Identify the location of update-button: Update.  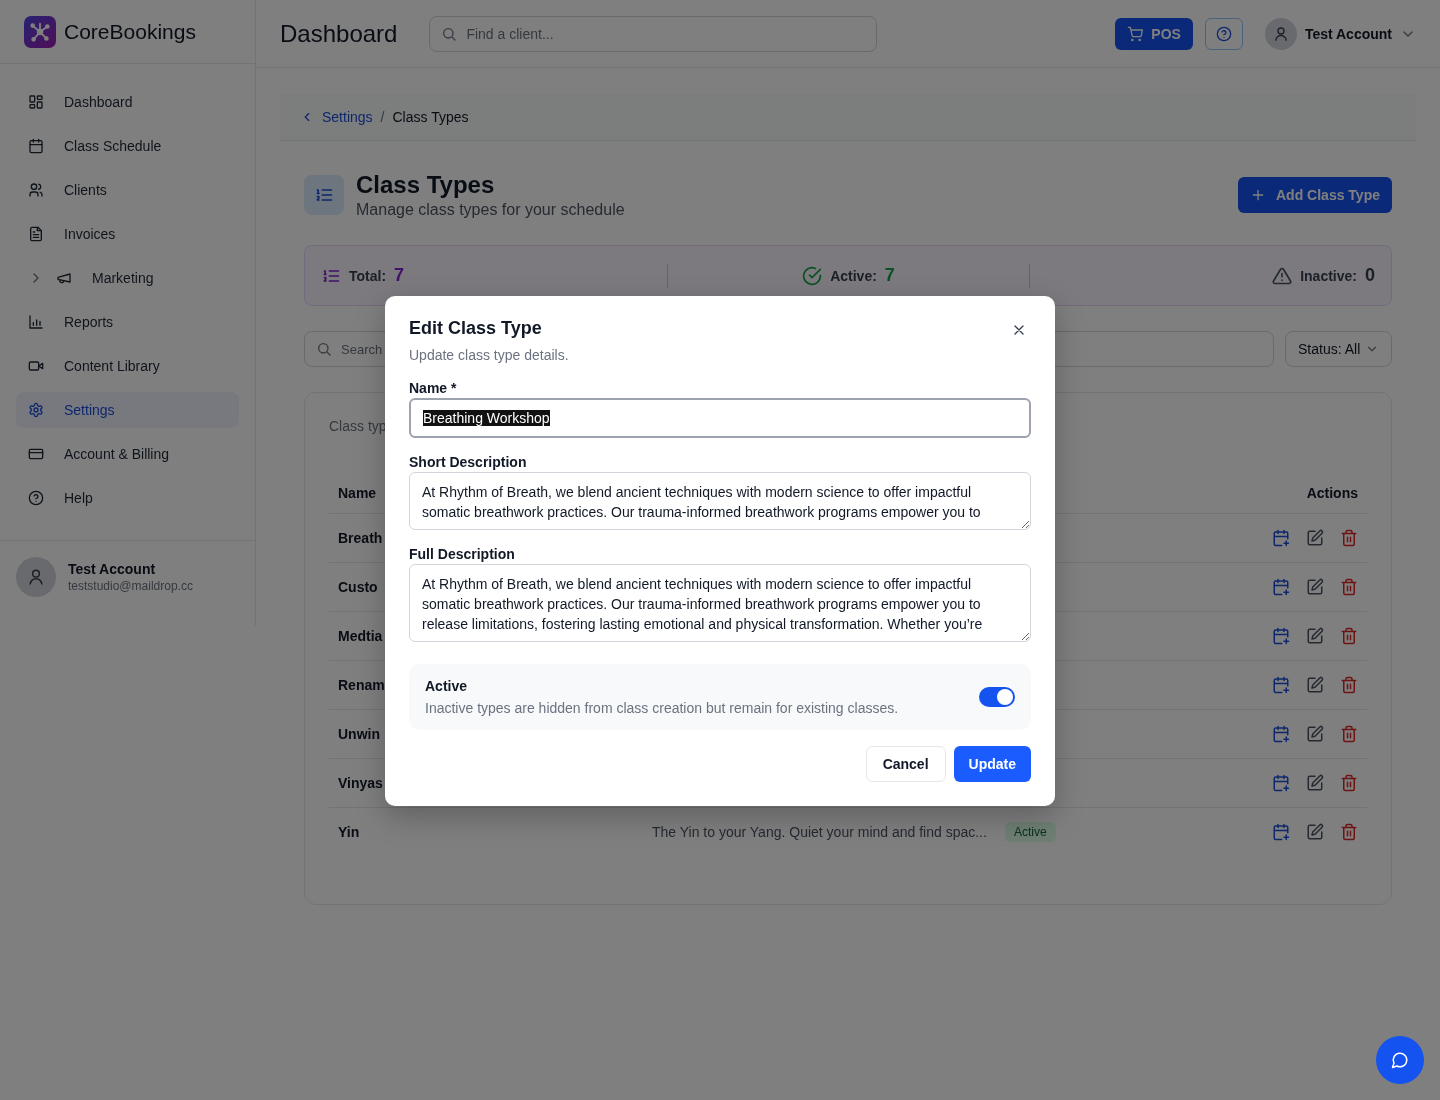
(992, 764).